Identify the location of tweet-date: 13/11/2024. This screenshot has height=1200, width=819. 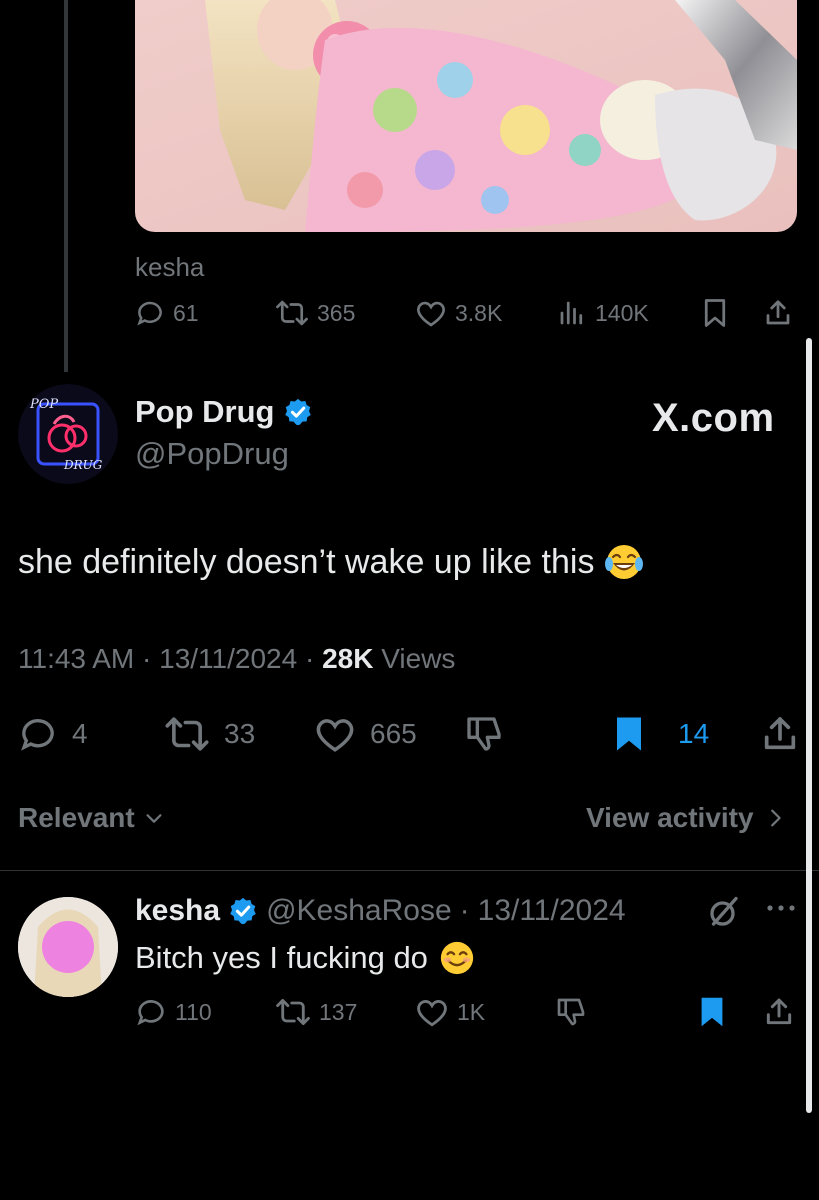
(228, 658).